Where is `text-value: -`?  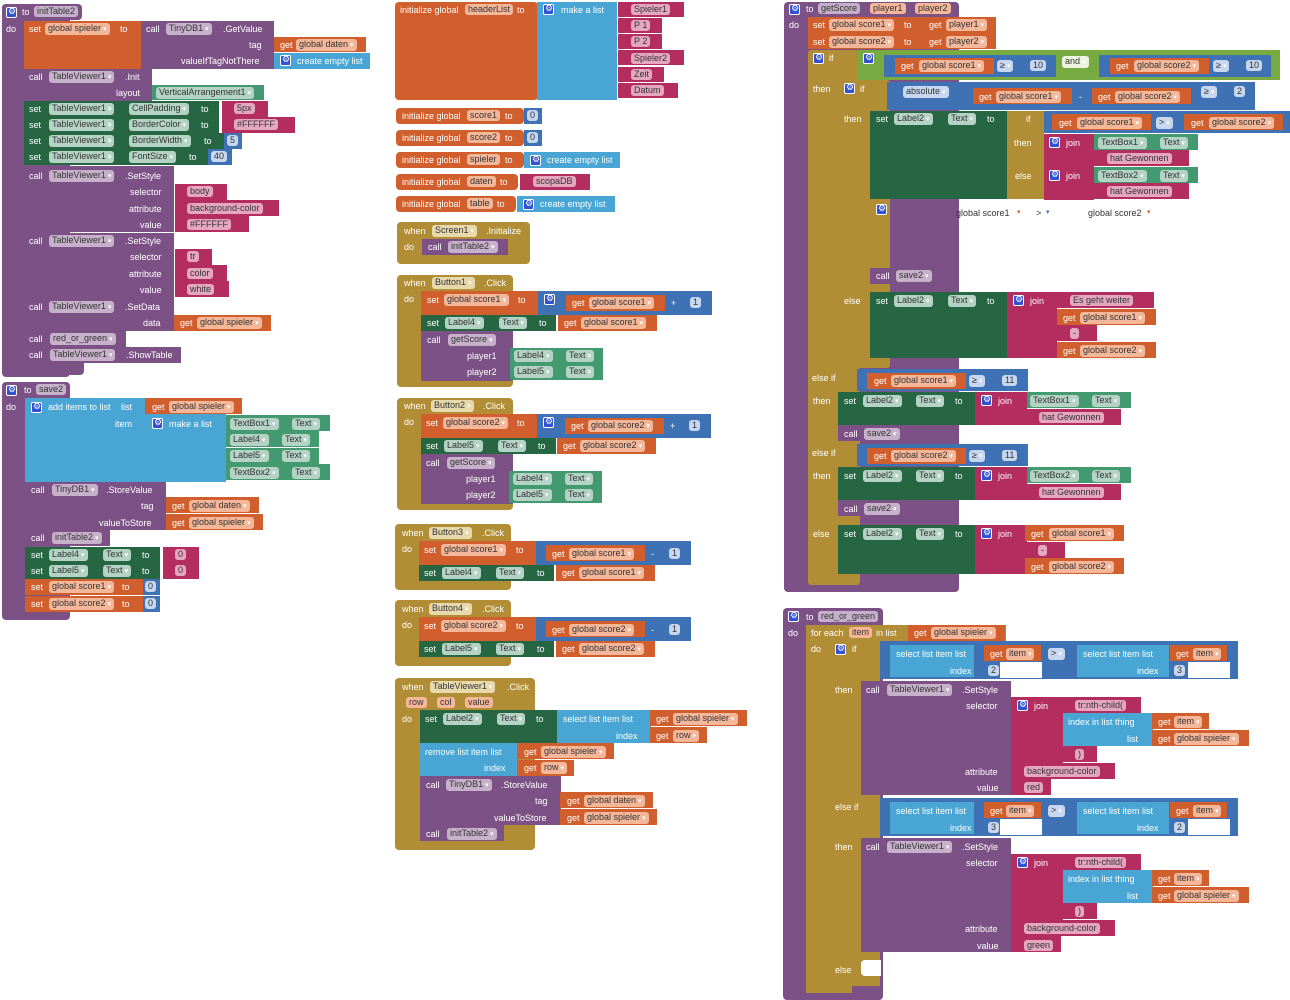
text-value: - is located at coordinates (1042, 550).